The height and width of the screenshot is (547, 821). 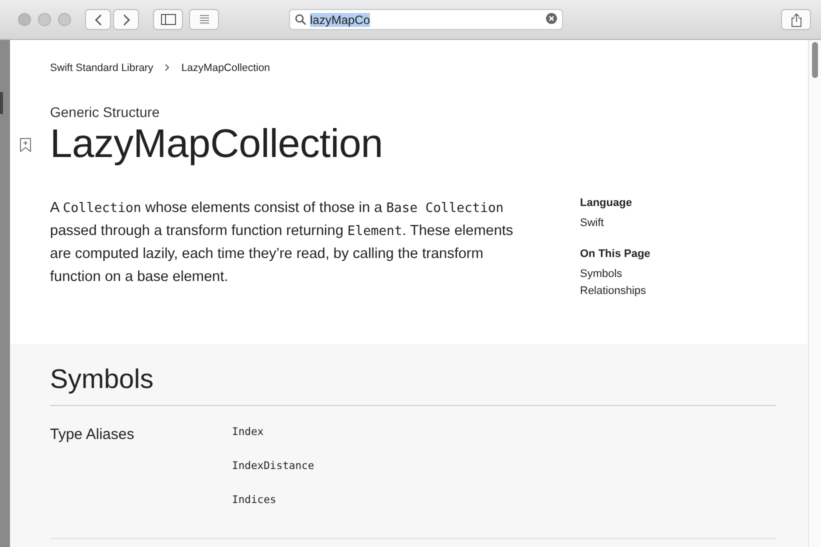 I want to click on group-label: Type Aliases, so click(x=93, y=435).